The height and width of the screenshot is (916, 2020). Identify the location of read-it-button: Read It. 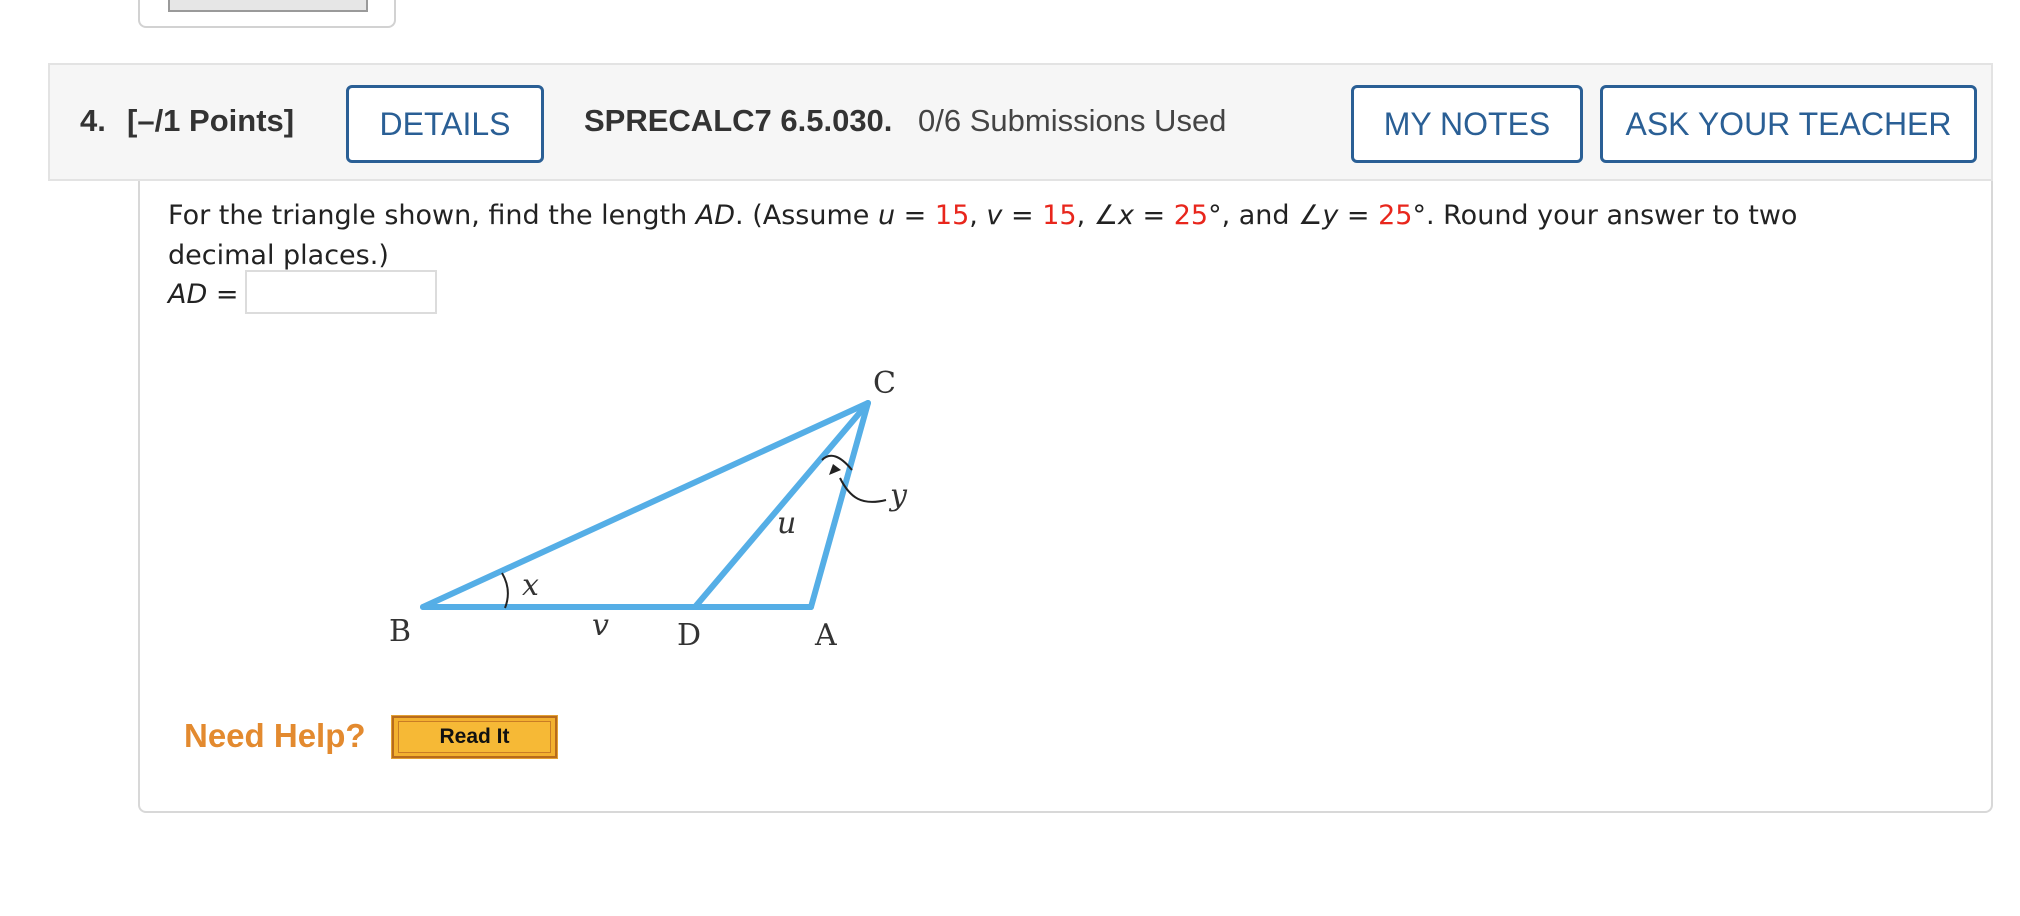
(474, 737).